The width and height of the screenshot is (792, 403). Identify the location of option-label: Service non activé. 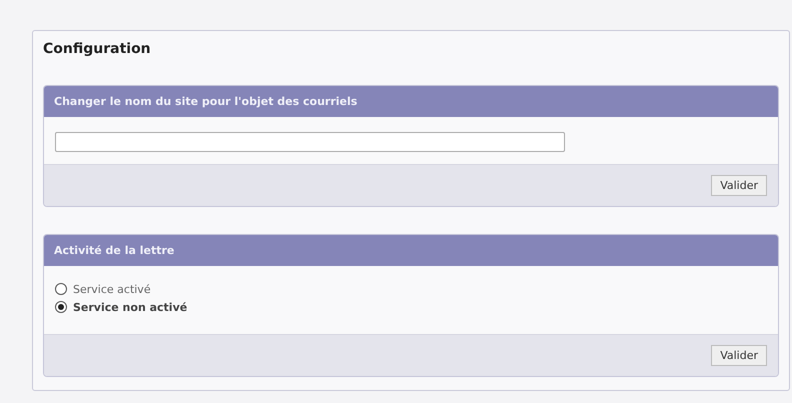
(130, 307).